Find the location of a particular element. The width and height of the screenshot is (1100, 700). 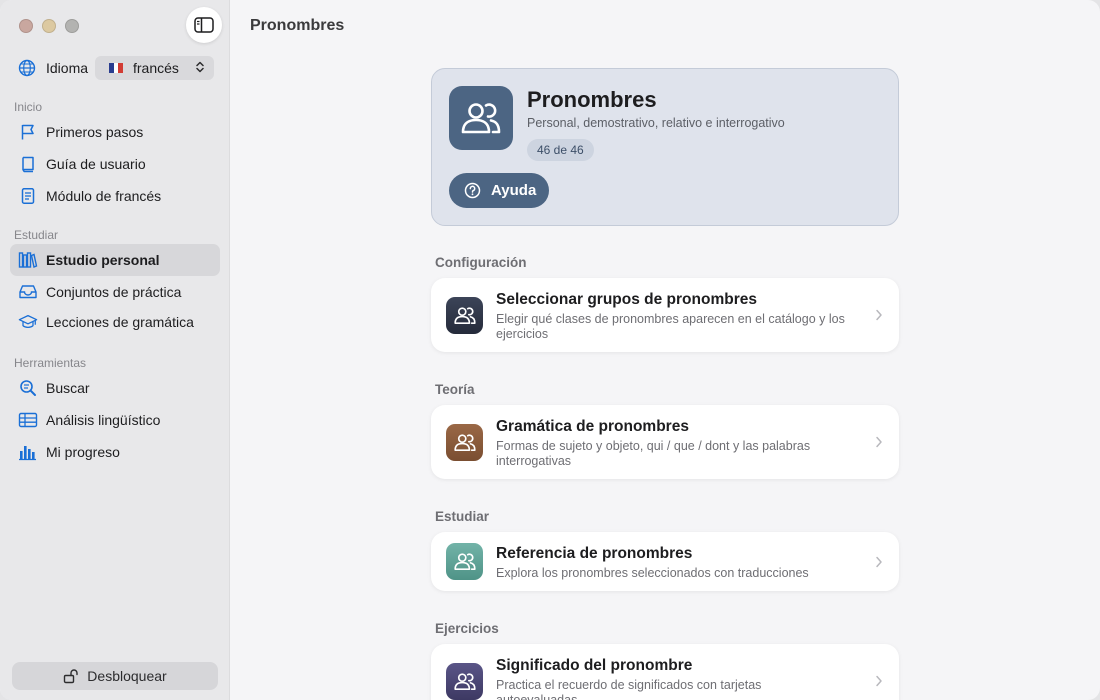

language-select: francés is located at coordinates (154, 68).